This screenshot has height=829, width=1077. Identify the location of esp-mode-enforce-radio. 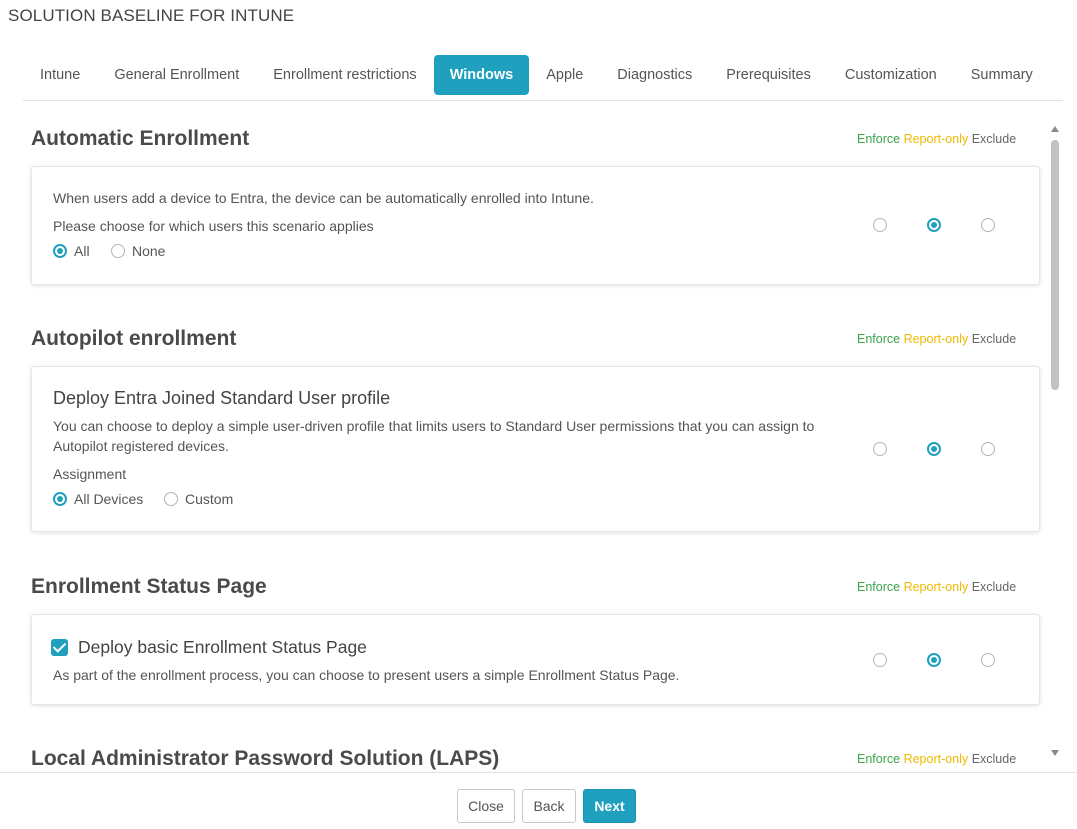
(880, 660).